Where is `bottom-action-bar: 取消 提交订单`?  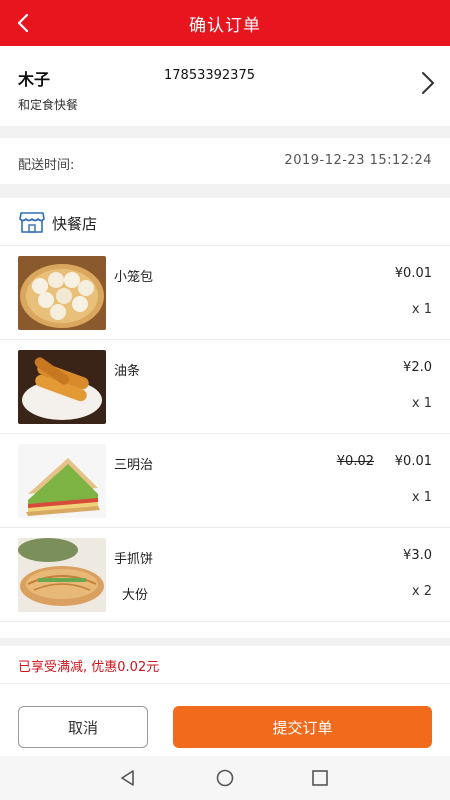 bottom-action-bar: 取消 提交订单 is located at coordinates (225, 720).